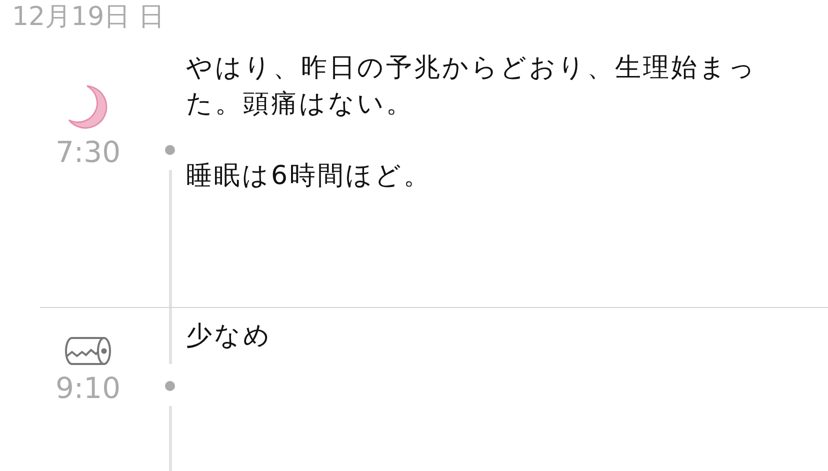 The width and height of the screenshot is (828, 471). I want to click on note-text: 睡眠は6時間ほど。, so click(309, 176).